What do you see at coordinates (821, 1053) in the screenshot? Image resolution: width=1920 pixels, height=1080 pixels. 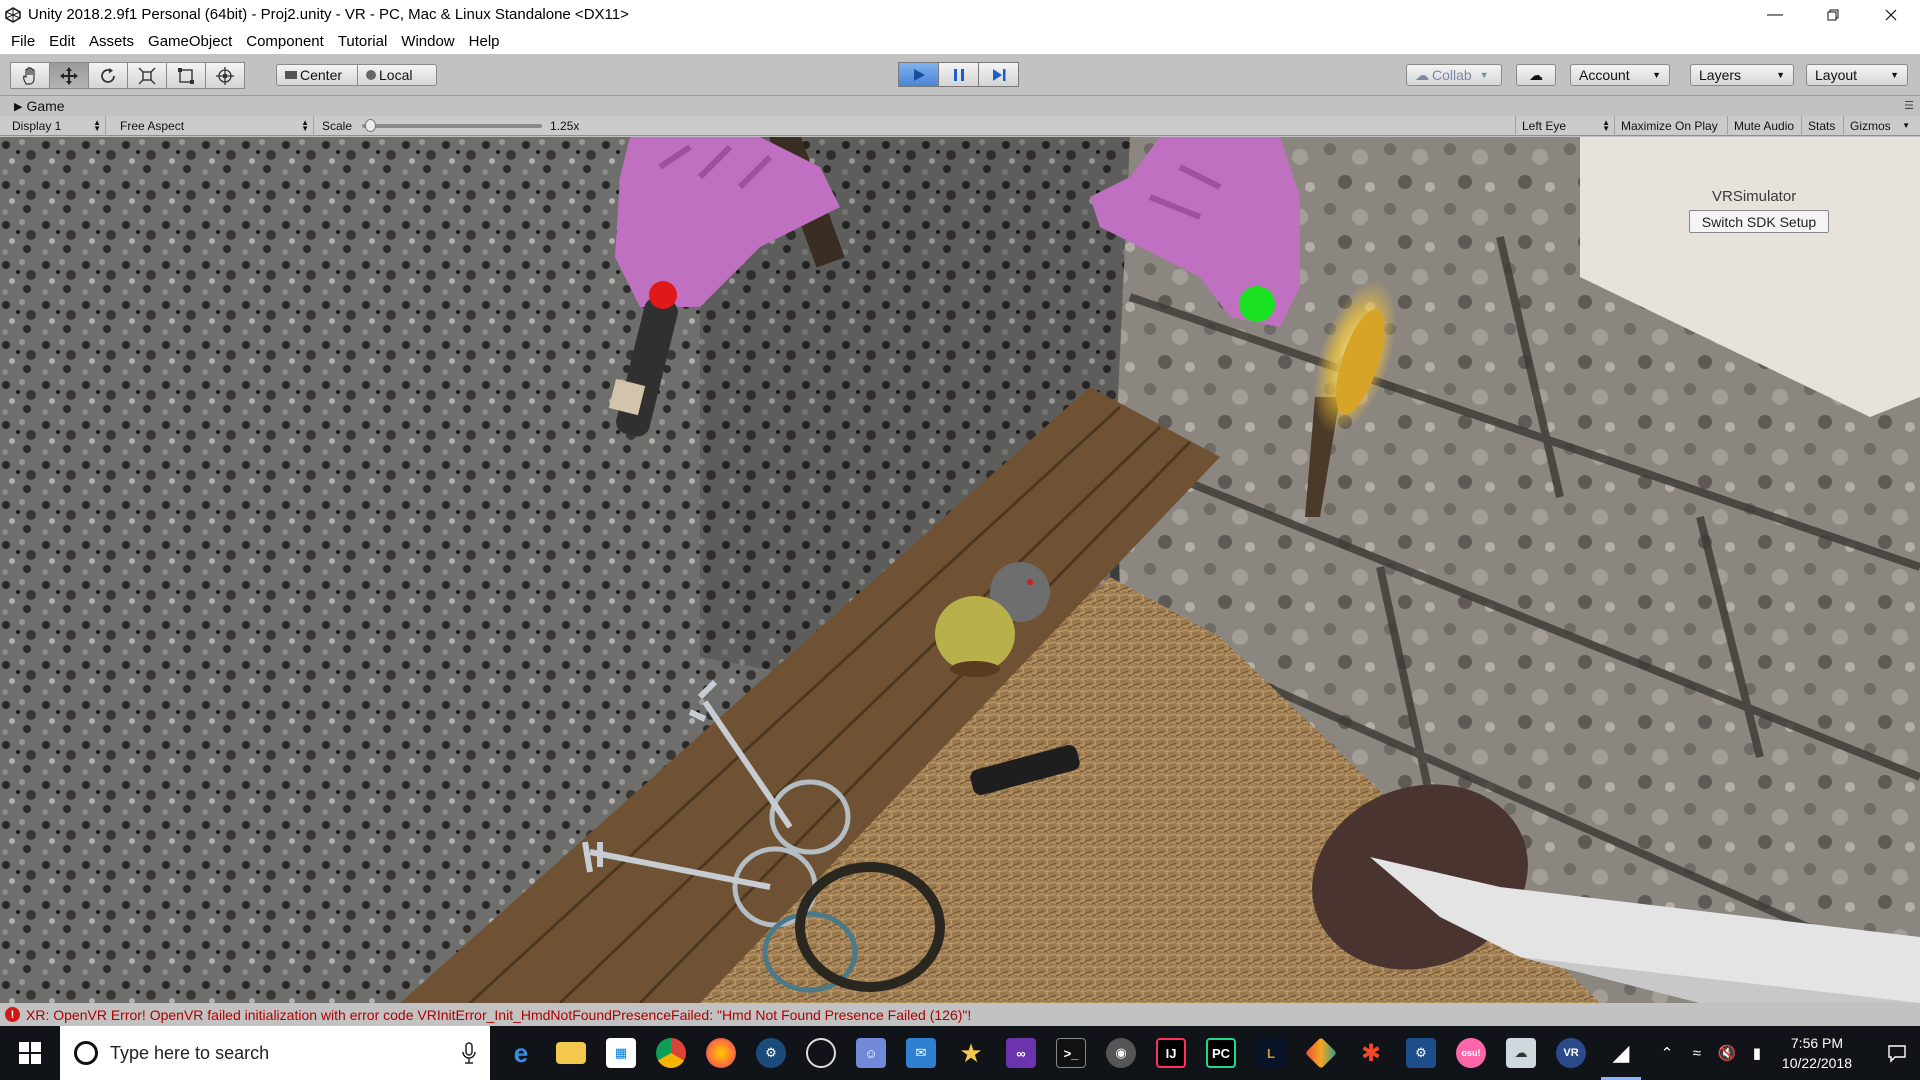 I see `unity-hub-app` at bounding box center [821, 1053].